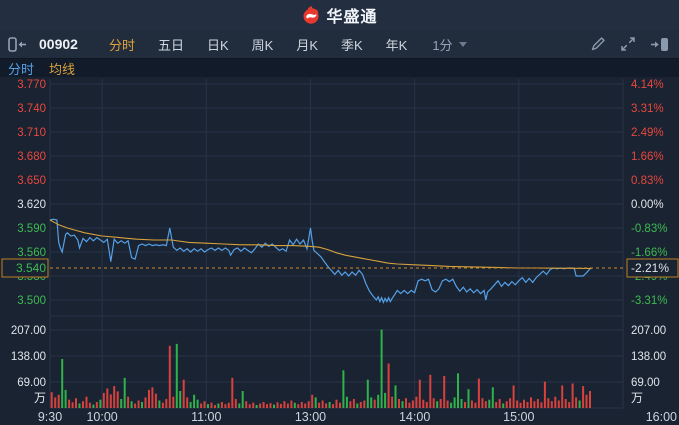  I want to click on app-header: 华盛通, so click(339, 15).